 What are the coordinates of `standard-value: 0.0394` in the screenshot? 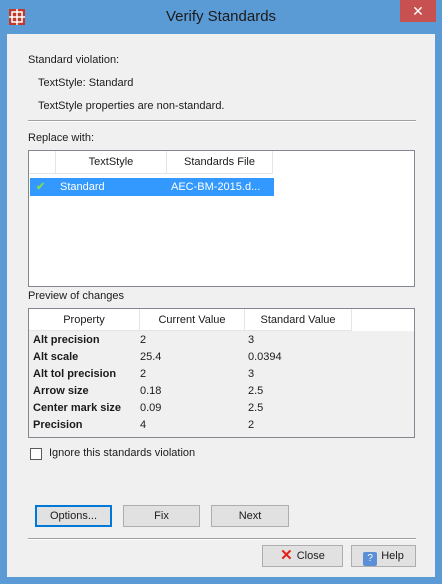 It's located at (265, 357).